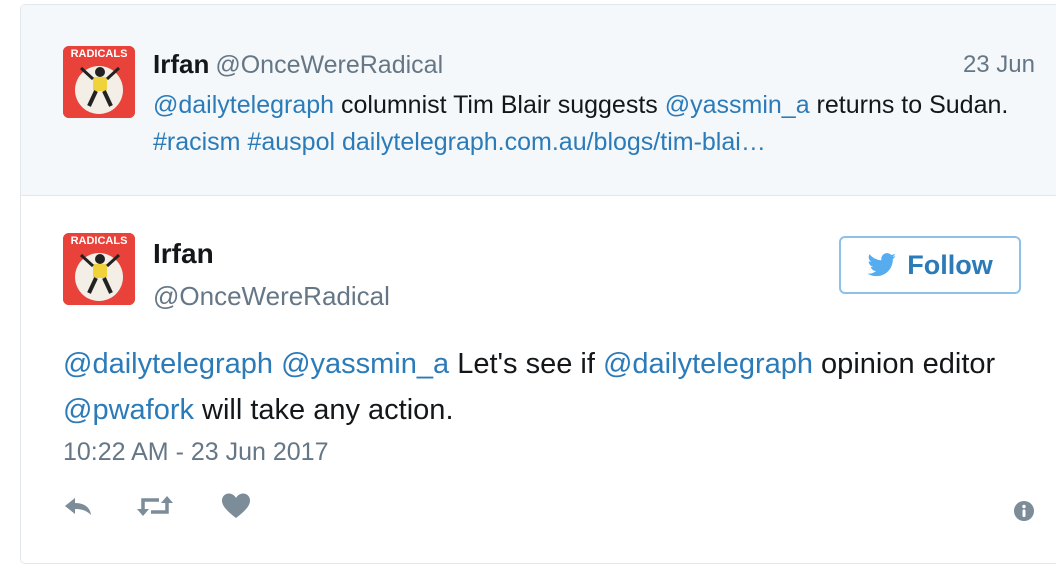  What do you see at coordinates (1024, 513) in the screenshot?
I see `info-icon` at bounding box center [1024, 513].